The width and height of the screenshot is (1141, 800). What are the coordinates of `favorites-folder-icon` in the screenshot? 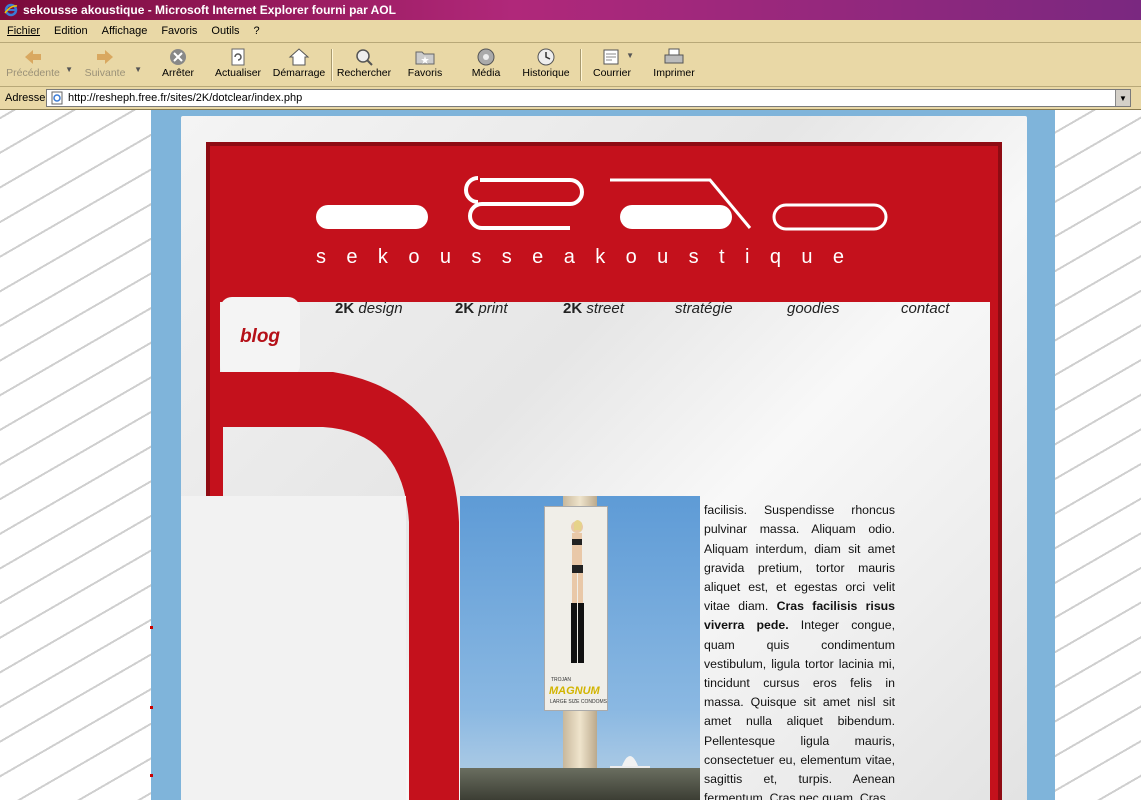 It's located at (425, 58).